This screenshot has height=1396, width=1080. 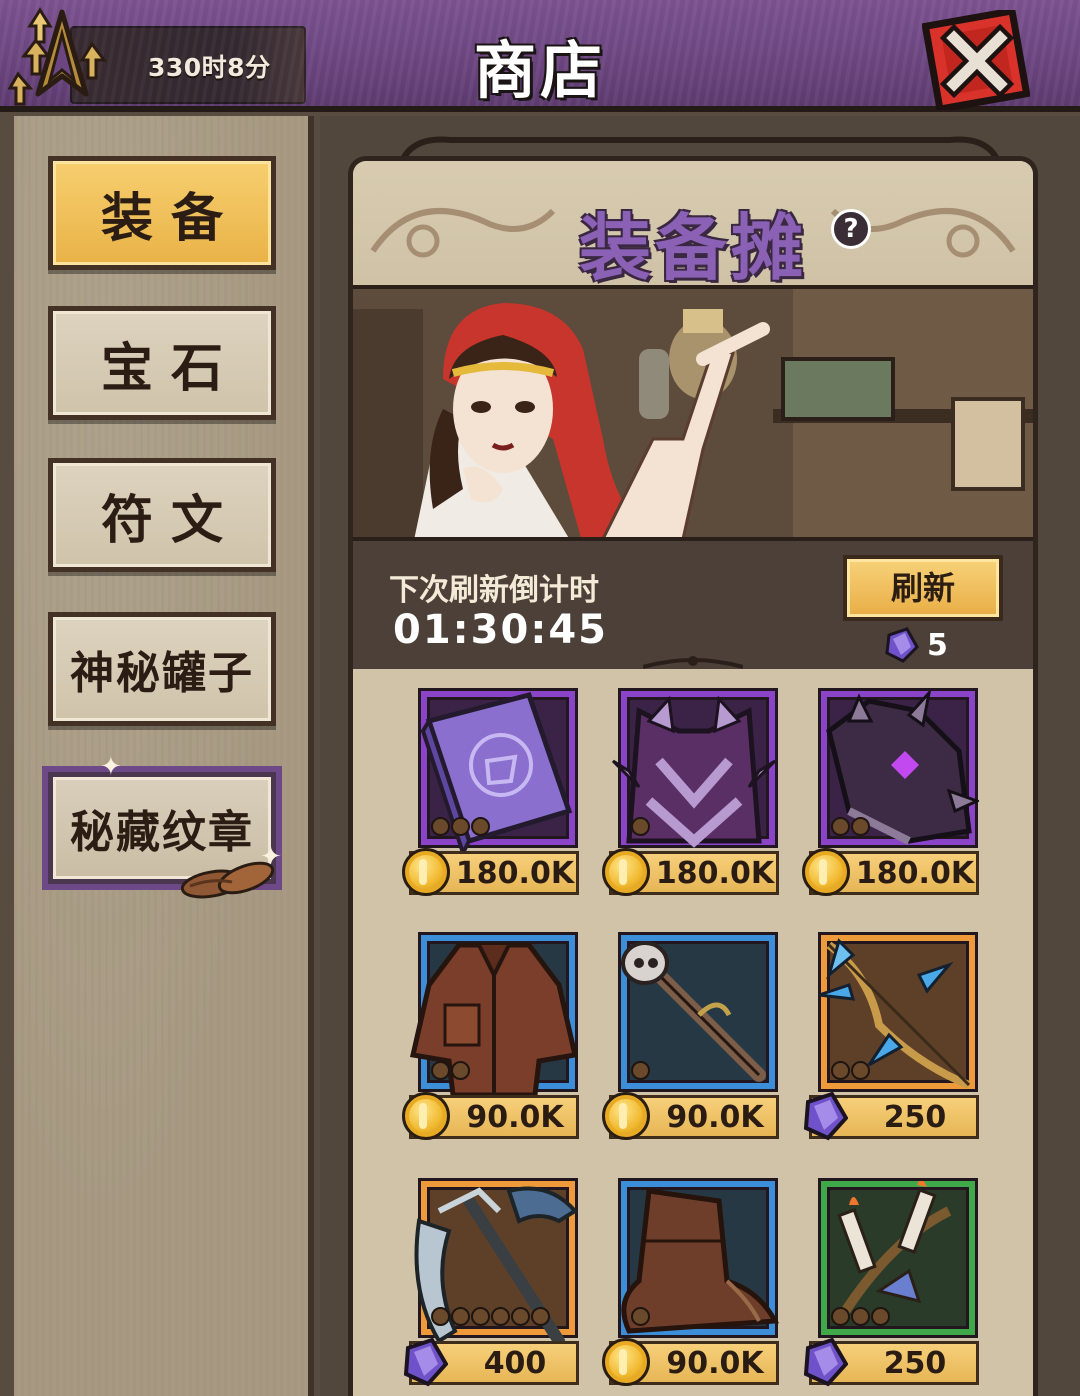 I want to click on sparkle-icon: ✦, so click(x=111, y=767).